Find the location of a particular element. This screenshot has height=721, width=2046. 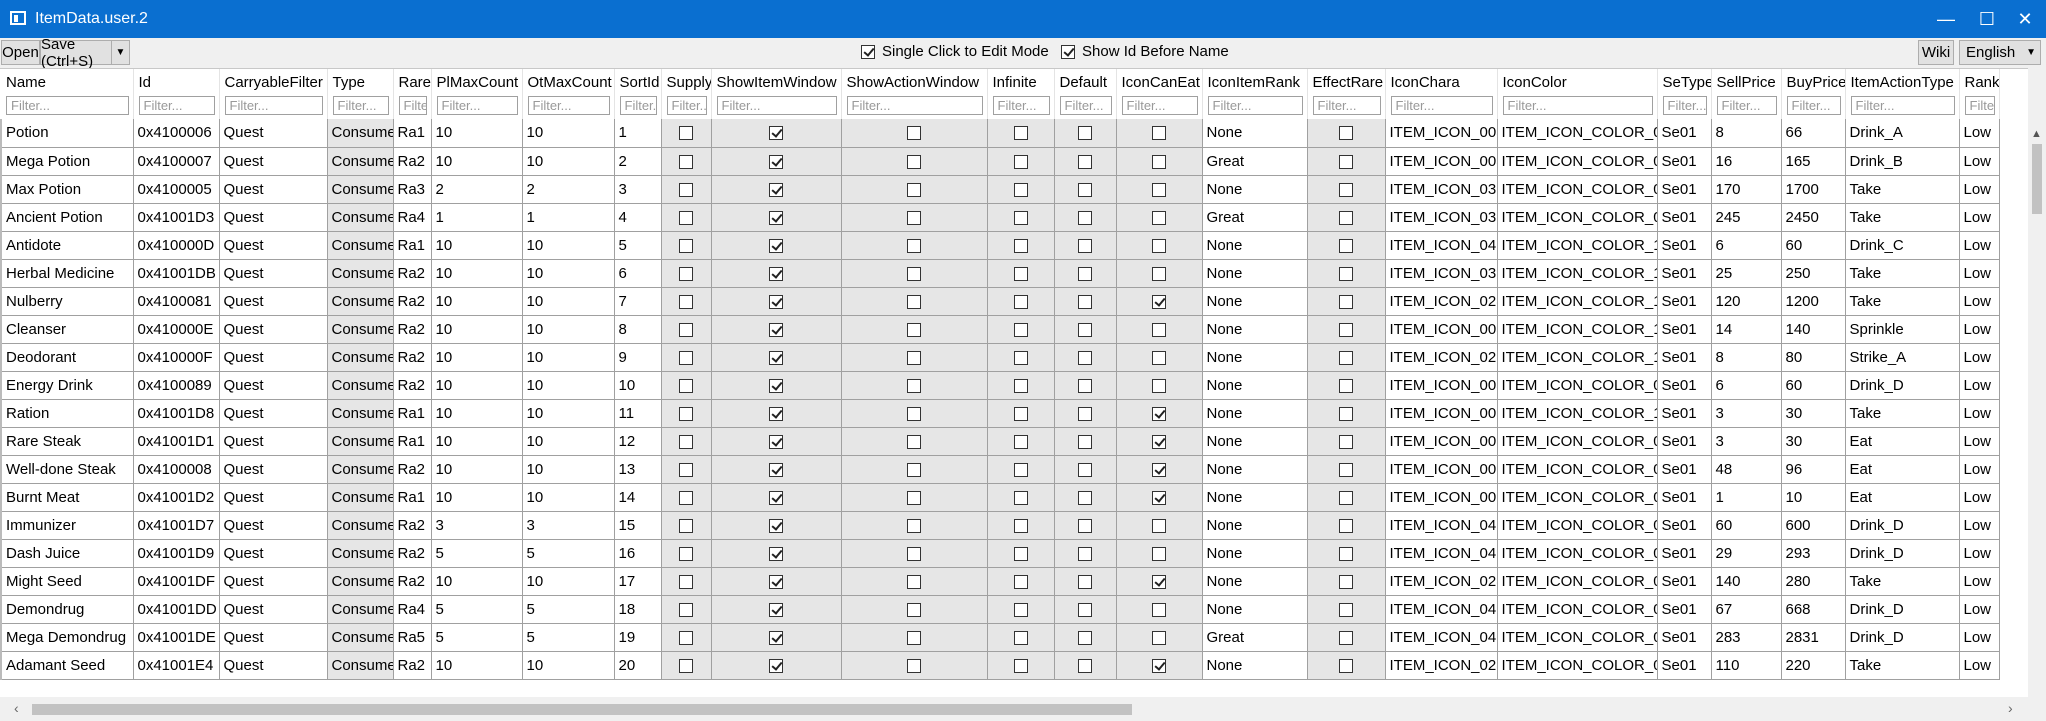

cell-buyprice: 600 is located at coordinates (1813, 525).